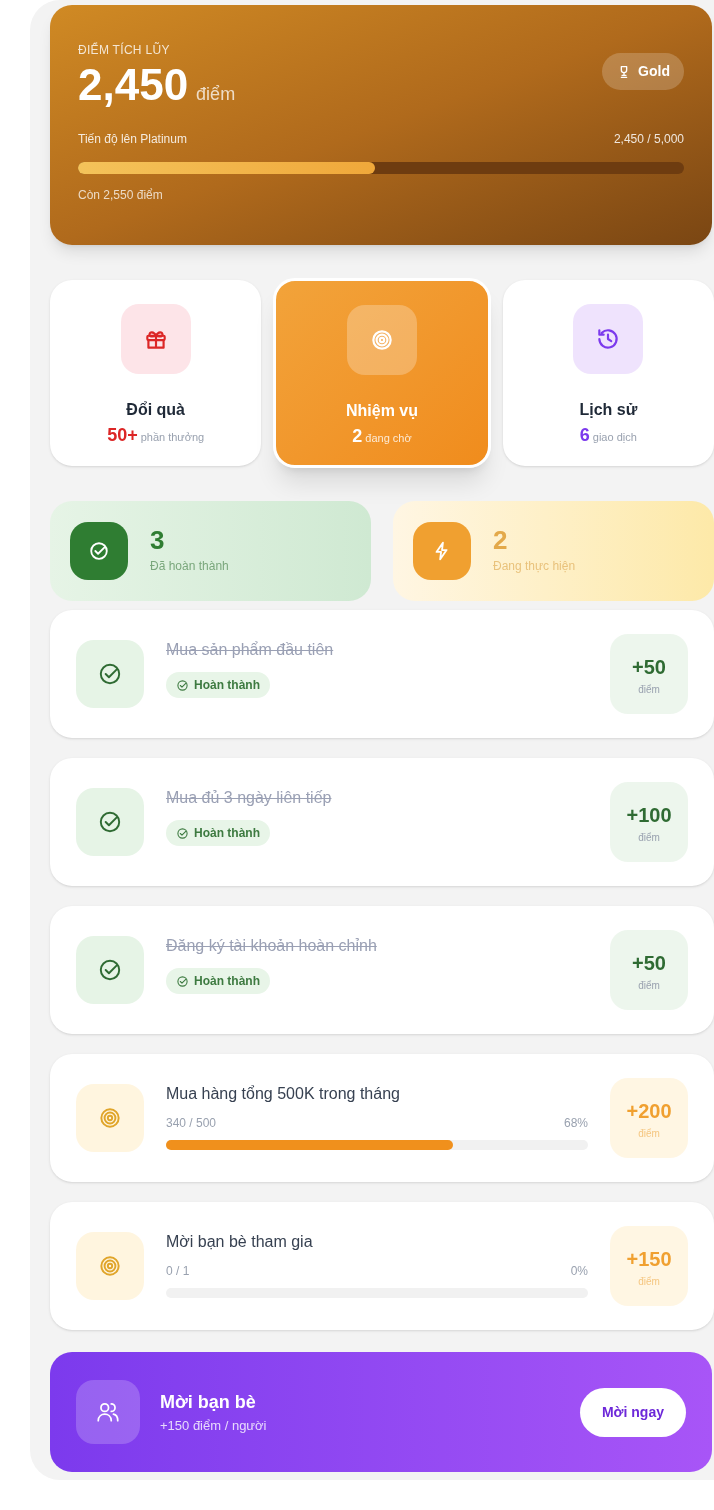 This screenshot has width=714, height=1510. Describe the element at coordinates (382, 411) in the screenshot. I see `nav-title: Nhiệm vụ` at that location.